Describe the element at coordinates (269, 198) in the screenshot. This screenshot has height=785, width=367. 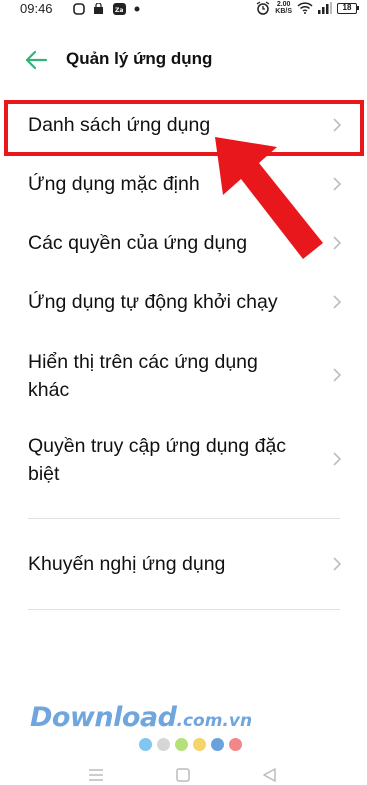
I see `annotation-arrow` at that location.